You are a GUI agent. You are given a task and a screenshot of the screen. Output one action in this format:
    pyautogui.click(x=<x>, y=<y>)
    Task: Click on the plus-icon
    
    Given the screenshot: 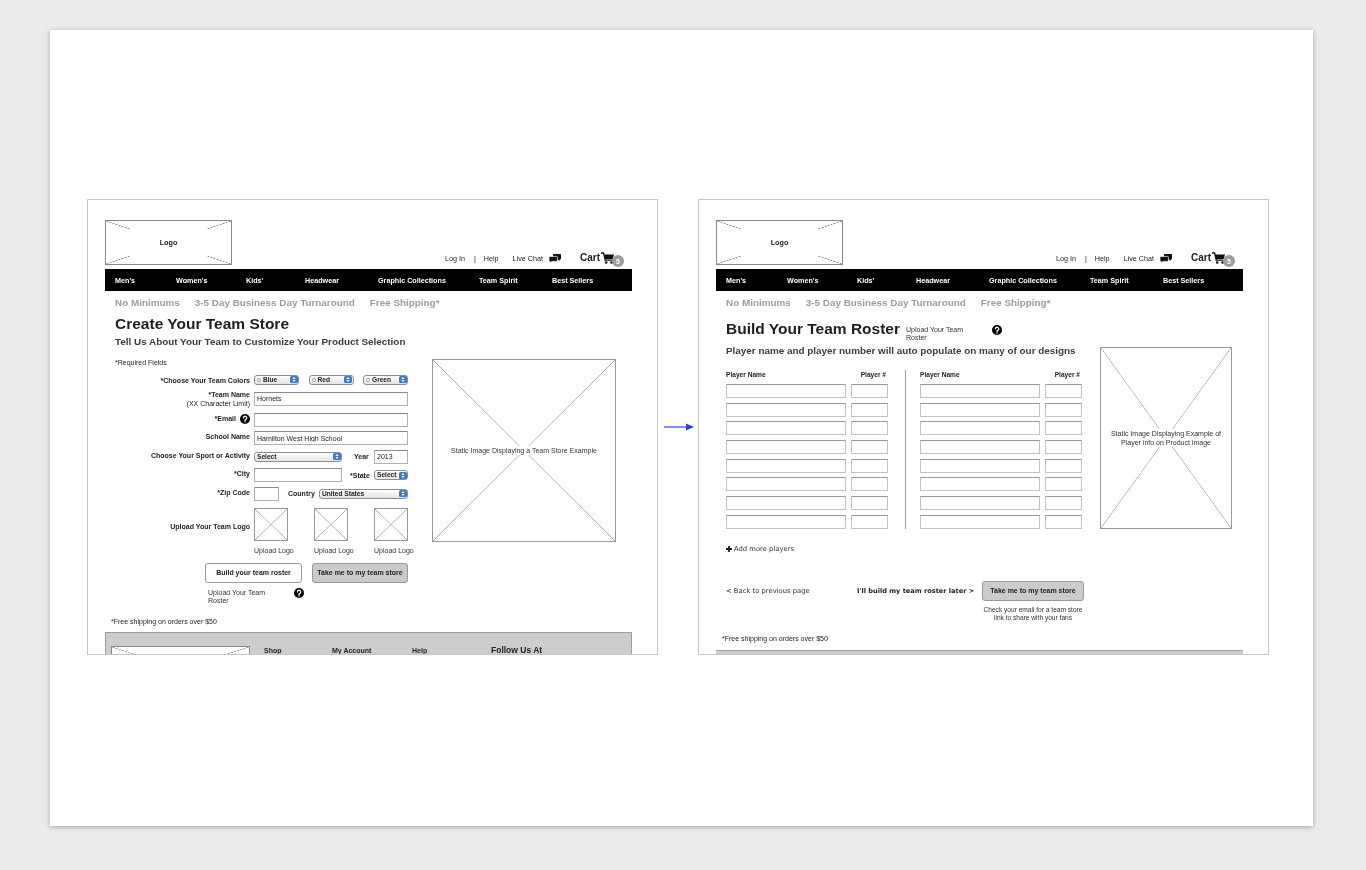 What is the action you would take?
    pyautogui.click(x=729, y=548)
    